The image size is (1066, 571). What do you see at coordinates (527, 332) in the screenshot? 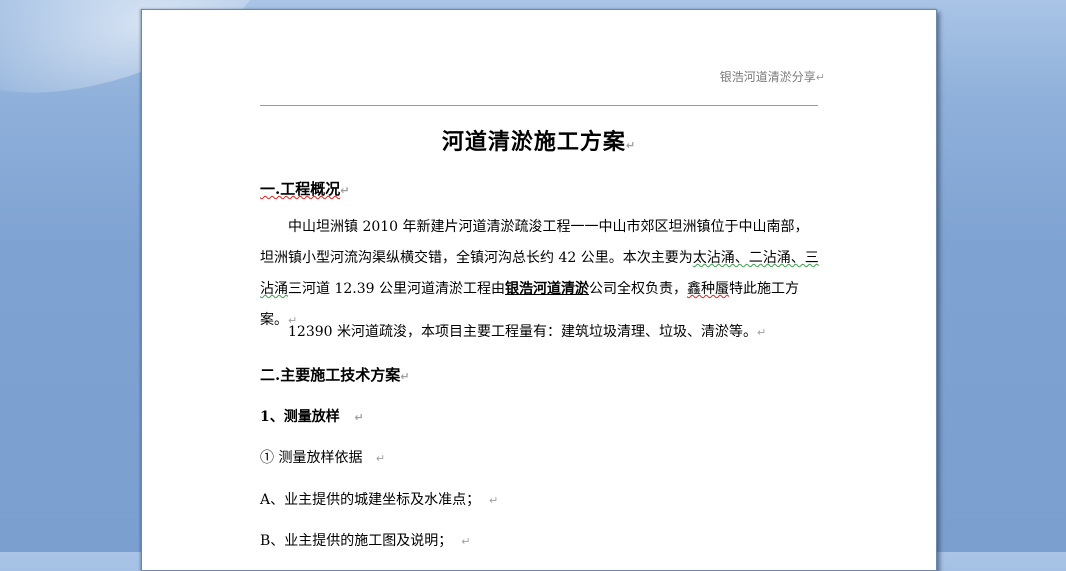
I see `paragraph-quantities: 12390 米河道疏浚，本项目主要工程量有：建筑垃圾清理、垃圾、清淤等。↵` at bounding box center [527, 332].